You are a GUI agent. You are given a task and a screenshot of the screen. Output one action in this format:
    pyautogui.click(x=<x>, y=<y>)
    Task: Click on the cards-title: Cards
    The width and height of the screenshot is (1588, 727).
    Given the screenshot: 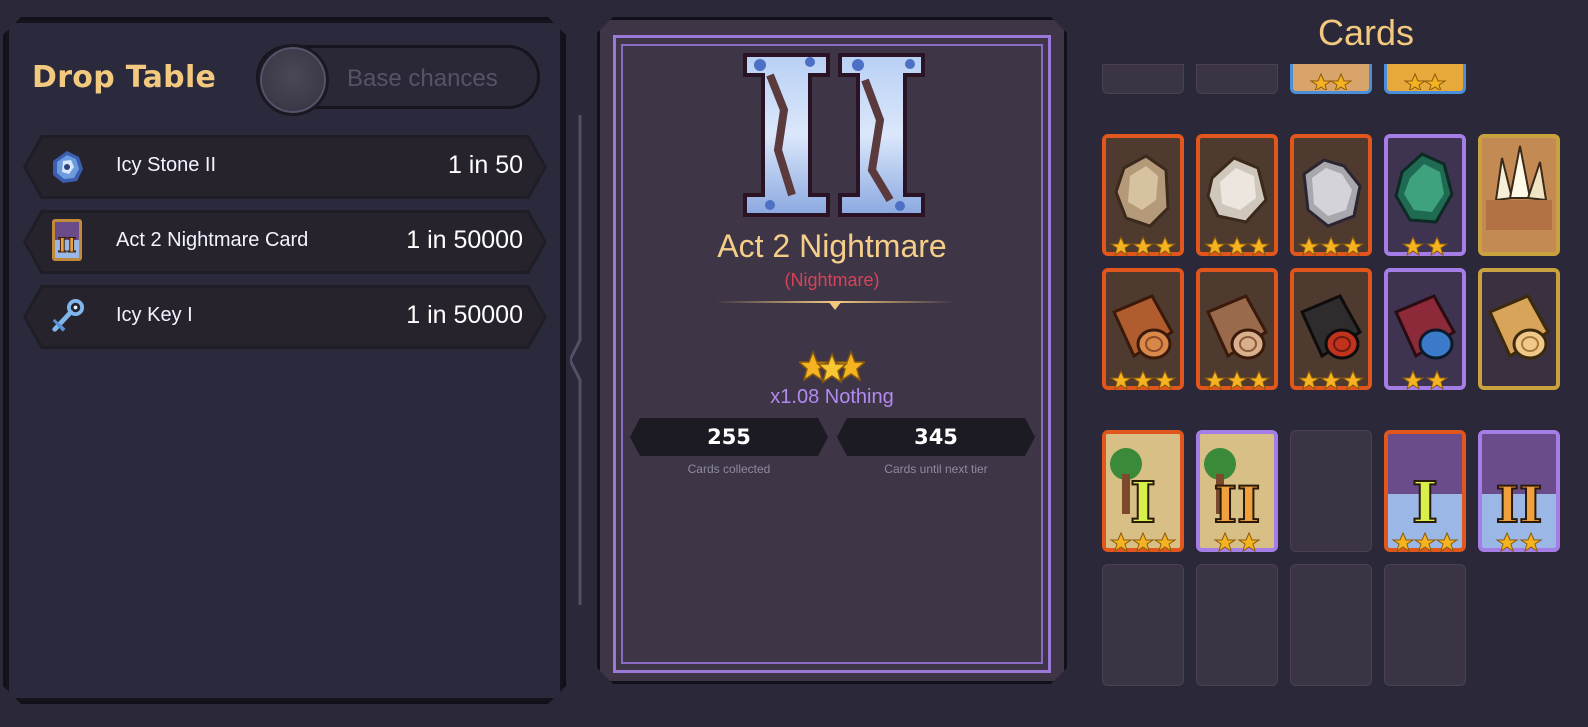 What is the action you would take?
    pyautogui.click(x=1366, y=32)
    